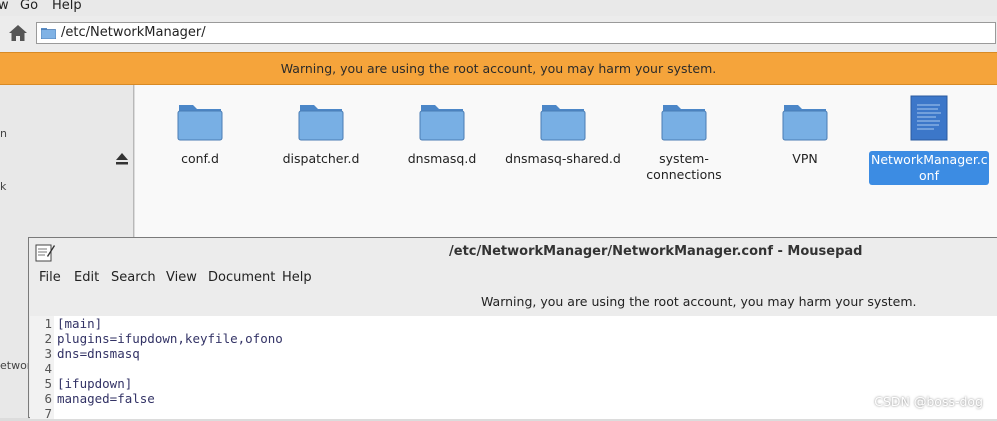  I want to click on menu-view: View, so click(181, 277).